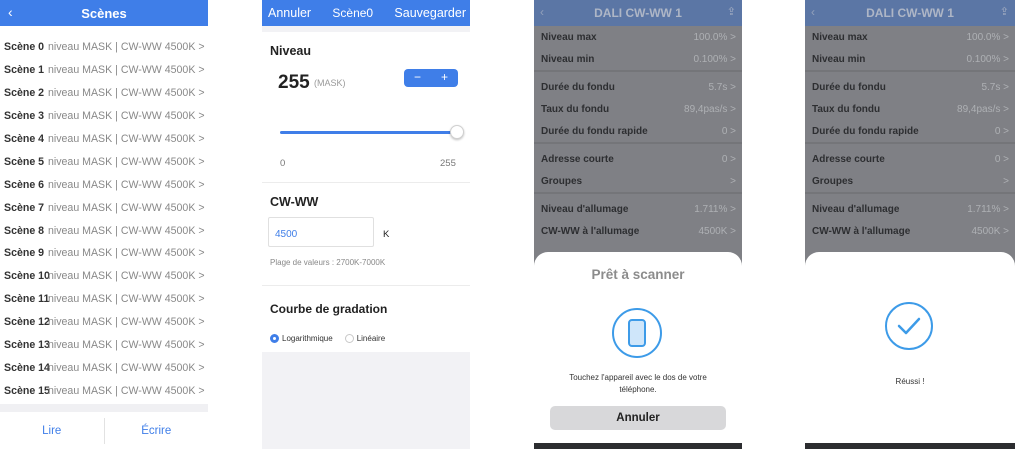  What do you see at coordinates (457, 132) in the screenshot?
I see `level-slider-thumb` at bounding box center [457, 132].